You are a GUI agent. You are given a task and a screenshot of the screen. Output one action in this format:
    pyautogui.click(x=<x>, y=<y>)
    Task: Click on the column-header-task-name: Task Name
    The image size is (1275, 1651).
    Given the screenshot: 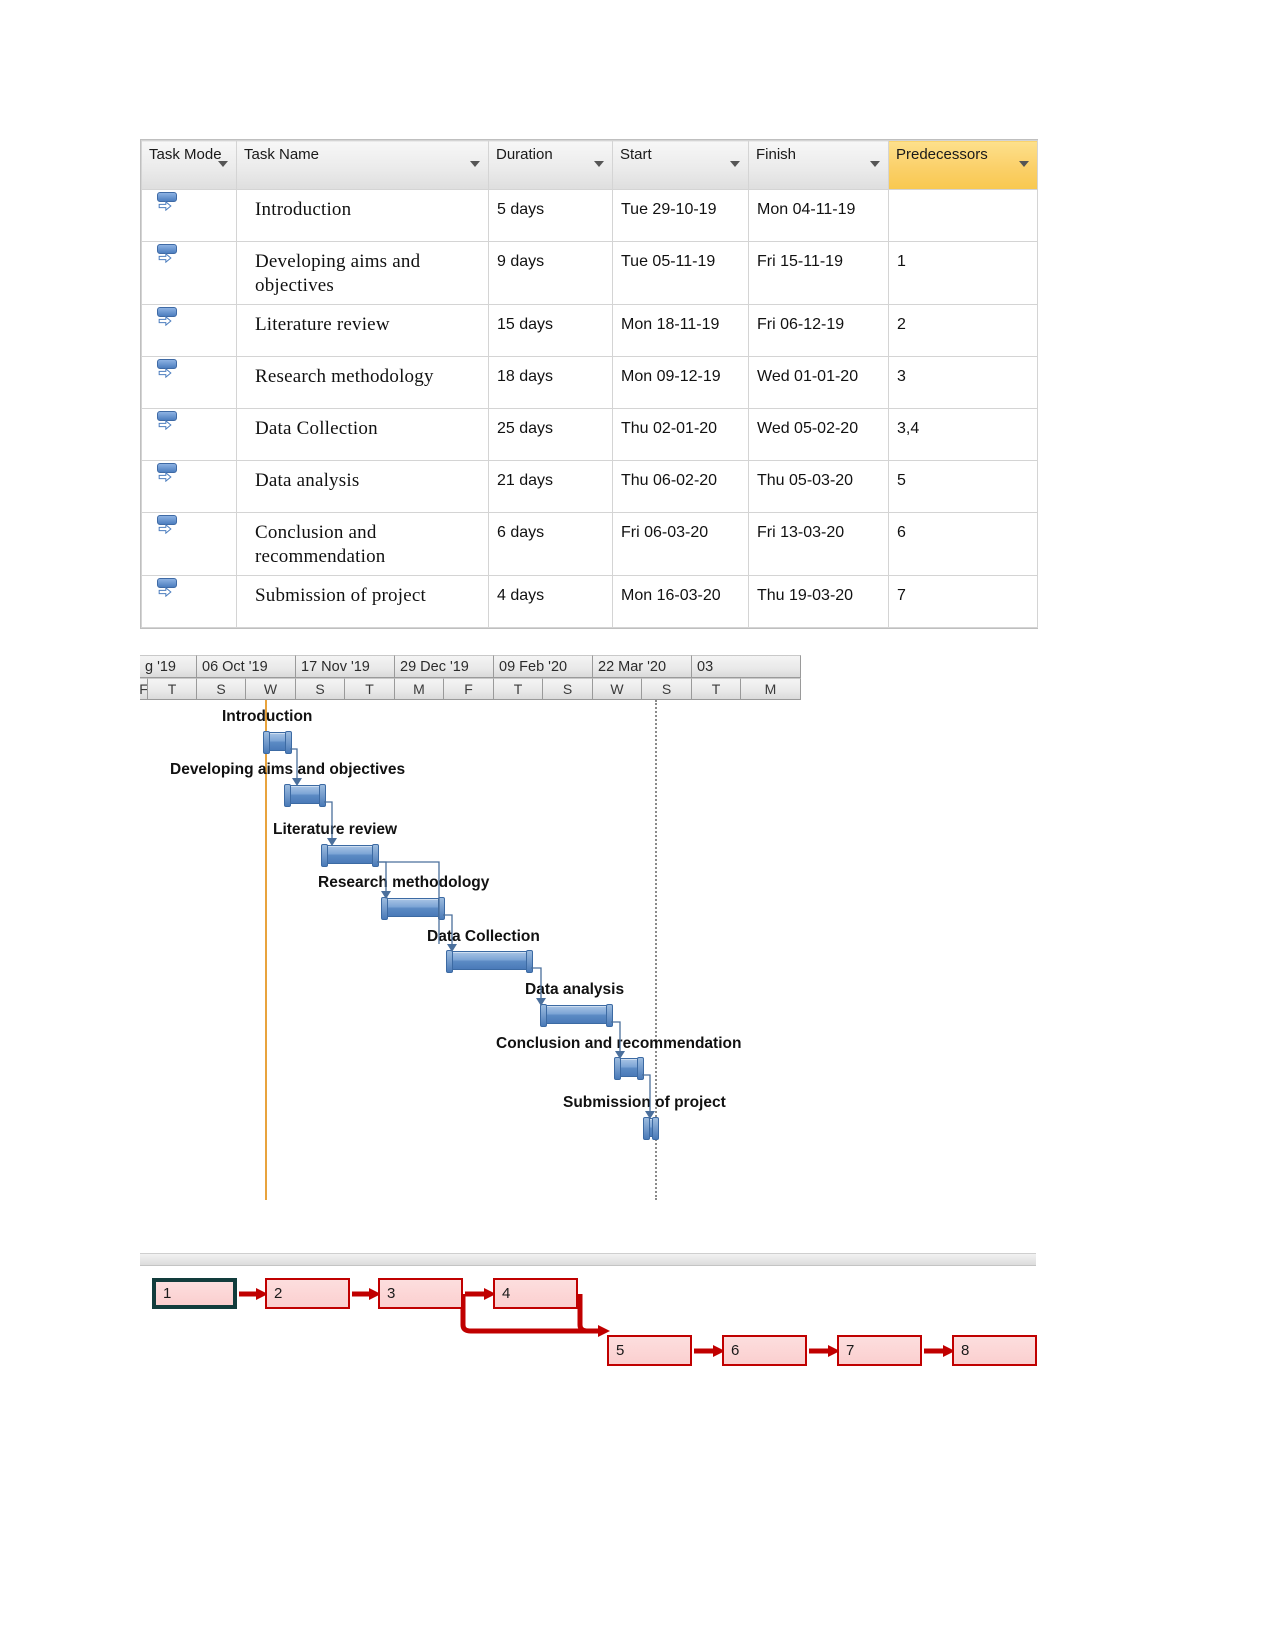 What is the action you would take?
    pyautogui.click(x=362, y=165)
    